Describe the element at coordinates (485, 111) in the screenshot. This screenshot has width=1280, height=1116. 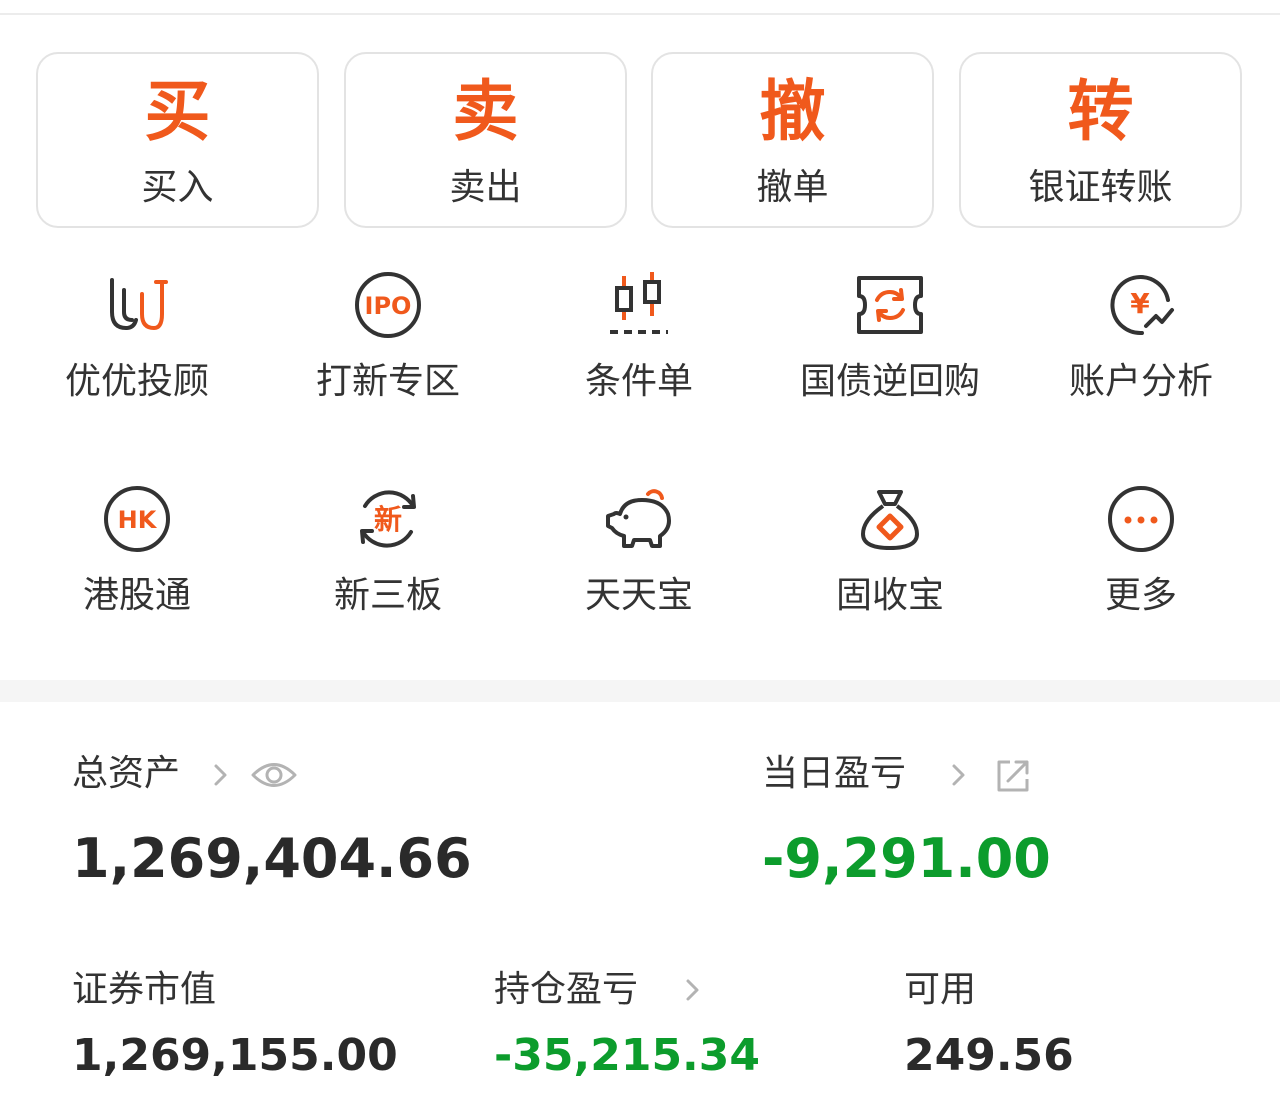
I see `sell-char: 卖` at that location.